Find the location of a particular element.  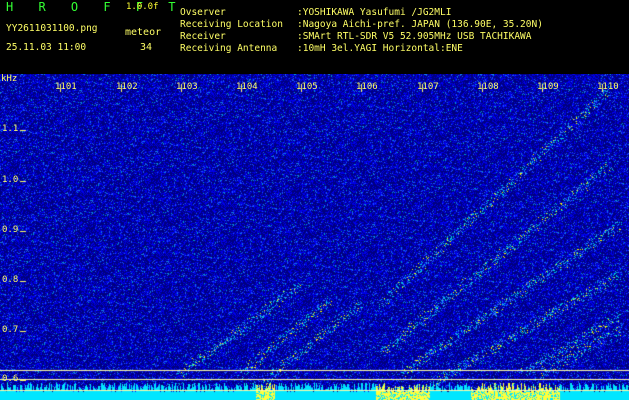

y-tick-label: 0.8 is located at coordinates (10, 280).